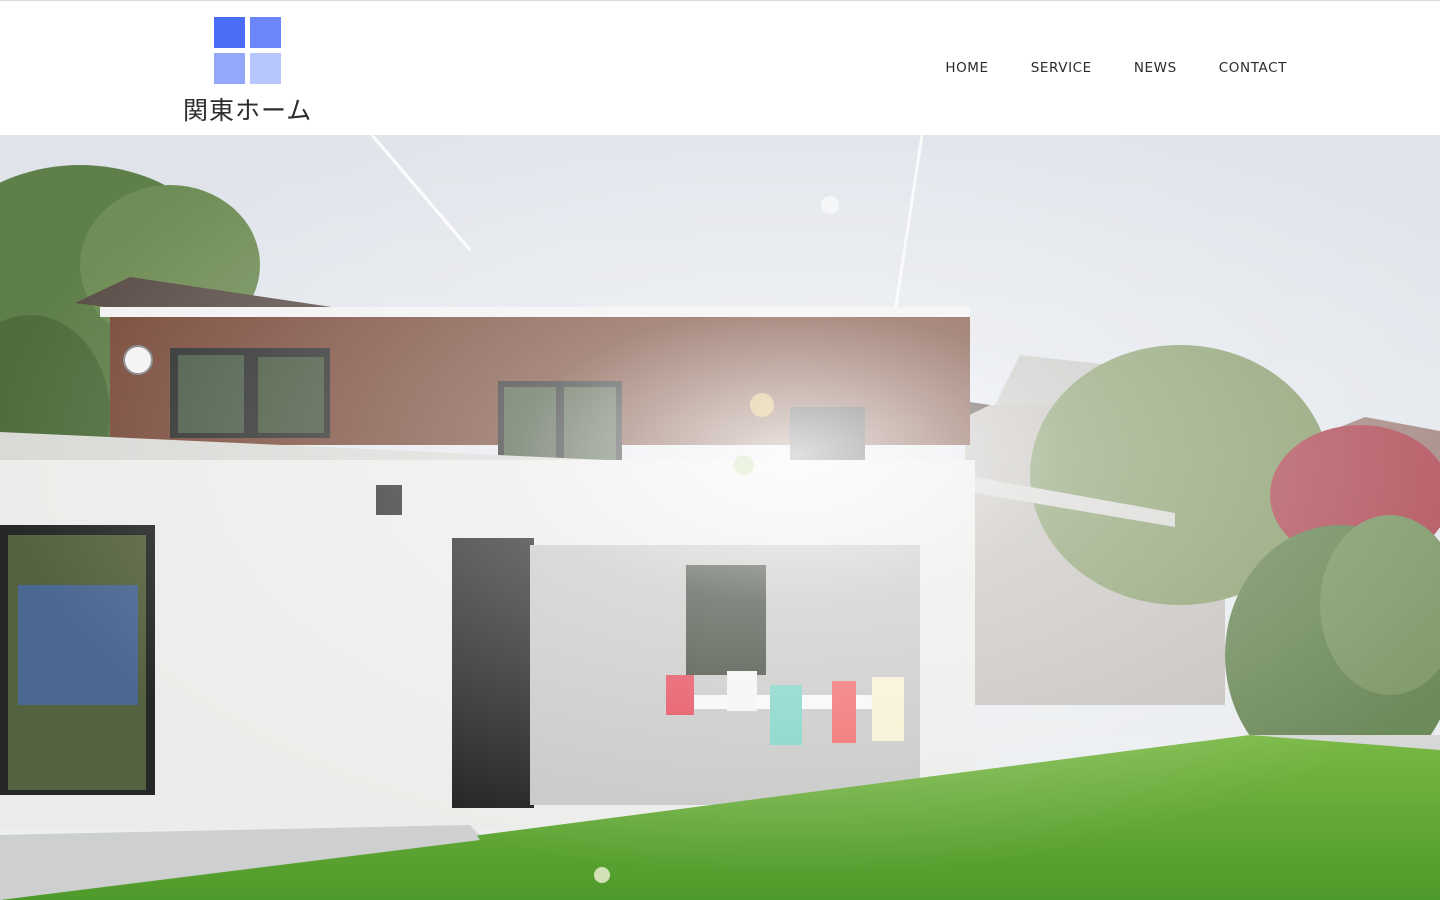 This screenshot has height=900, width=1440. I want to click on nav-service: SERVICE, so click(1061, 68).